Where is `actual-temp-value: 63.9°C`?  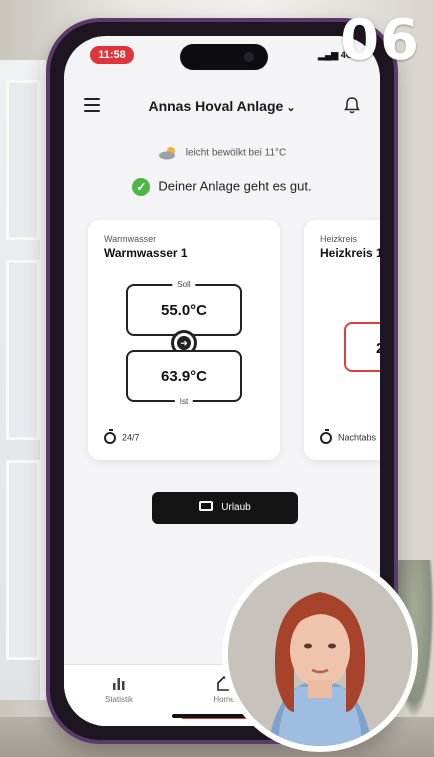 actual-temp-value: 63.9°C is located at coordinates (184, 376).